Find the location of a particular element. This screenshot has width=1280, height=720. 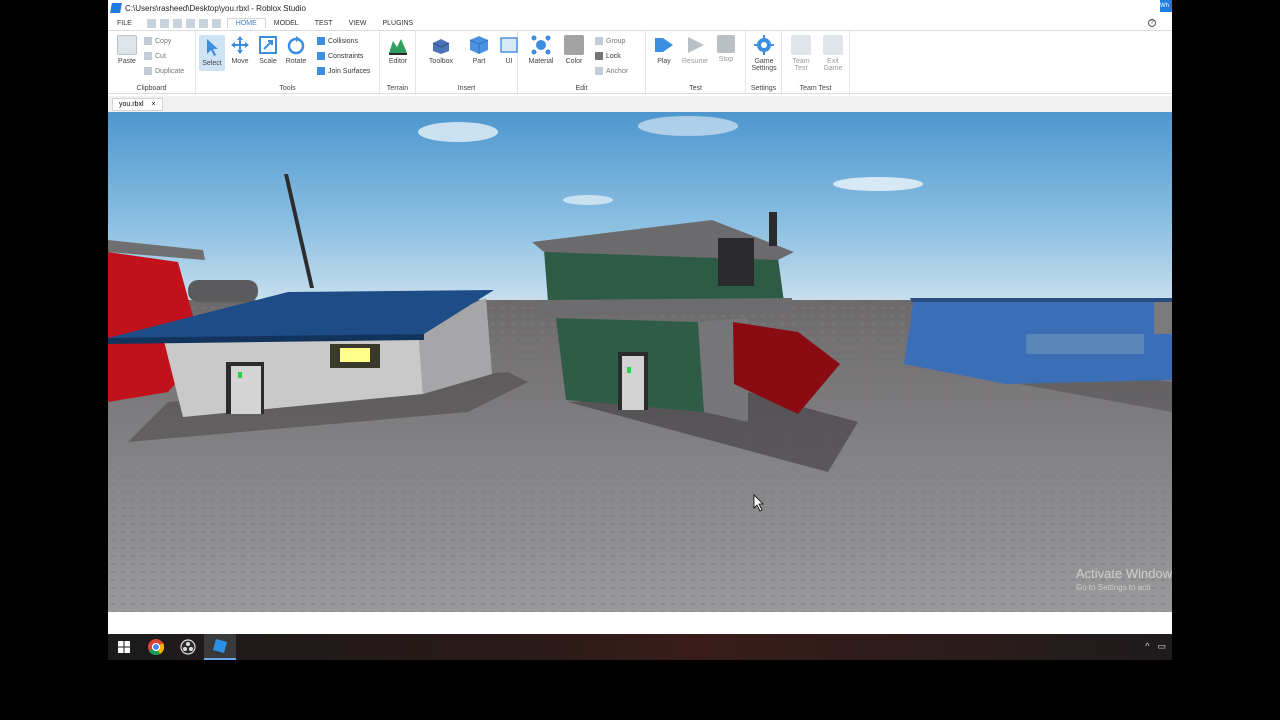

stop-button: Stop is located at coordinates (726, 49).